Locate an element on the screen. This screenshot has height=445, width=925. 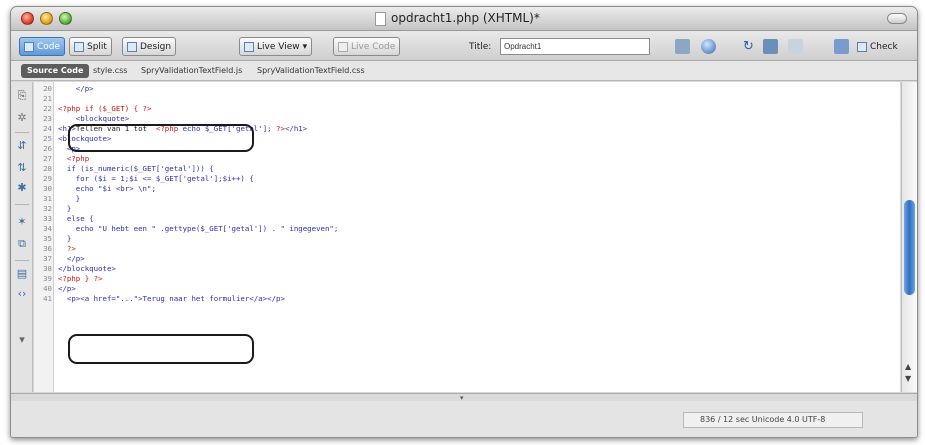
toolbar-toggle-button is located at coordinates (897, 18).